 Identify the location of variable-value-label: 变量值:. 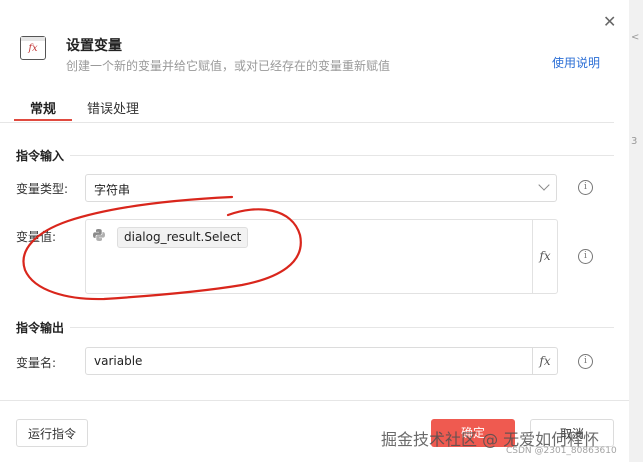
(36, 237).